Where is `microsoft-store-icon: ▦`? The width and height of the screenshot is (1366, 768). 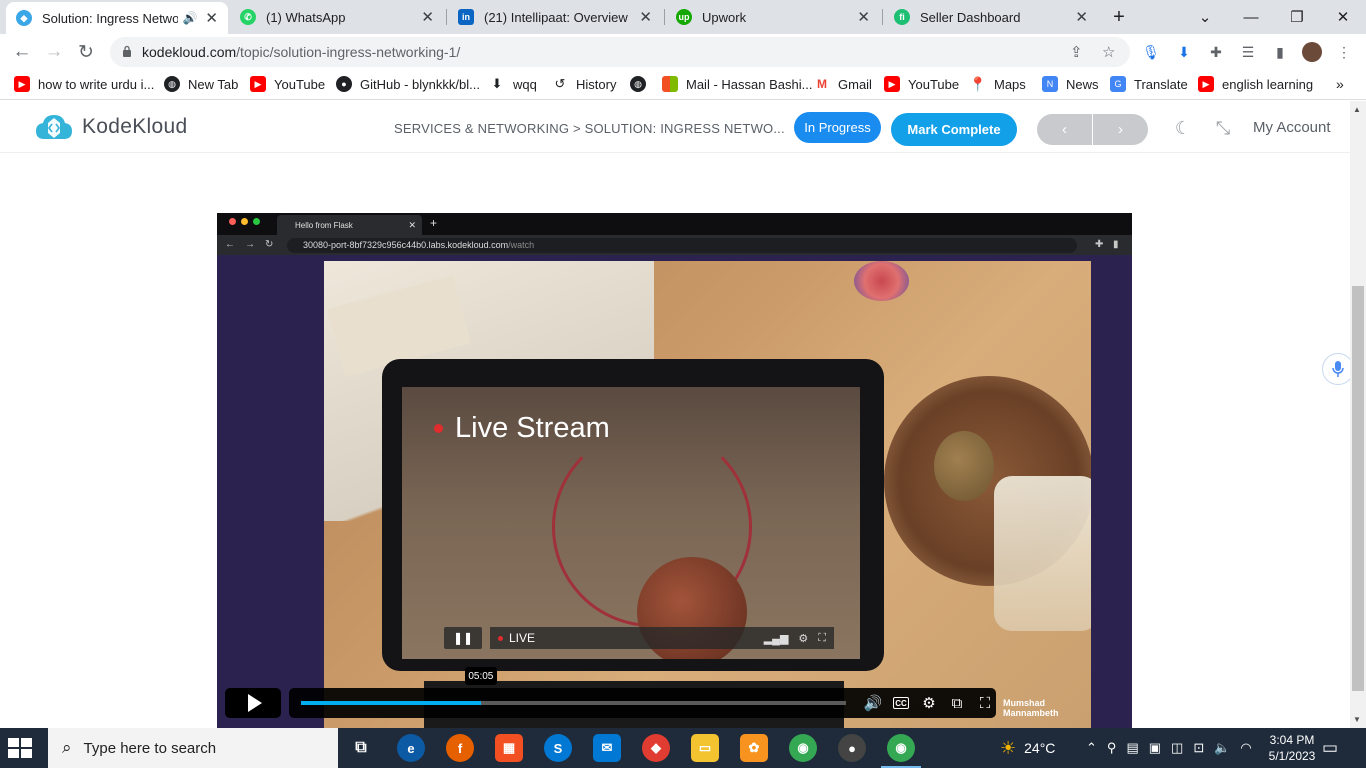 microsoft-store-icon: ▦ is located at coordinates (509, 748).